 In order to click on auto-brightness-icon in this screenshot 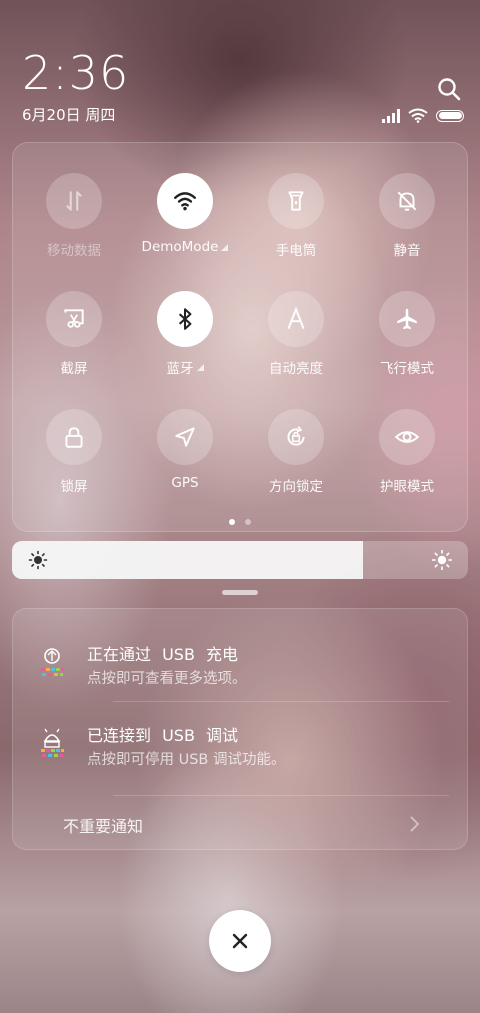, I will do `click(296, 318)`.